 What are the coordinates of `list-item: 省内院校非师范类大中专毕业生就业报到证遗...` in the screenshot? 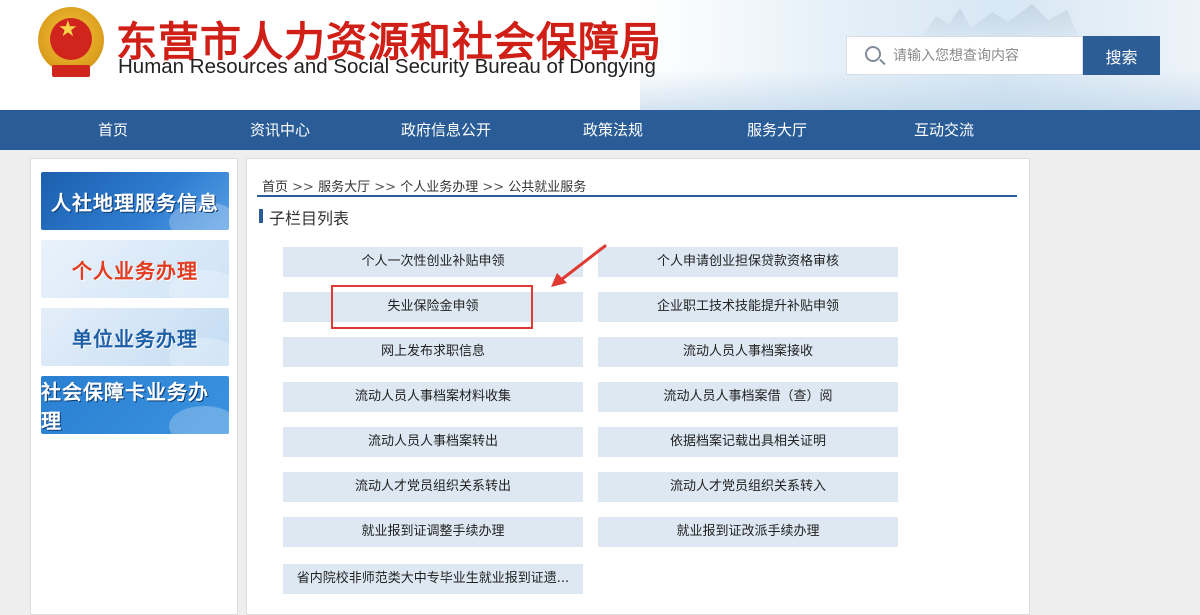 It's located at (433, 579).